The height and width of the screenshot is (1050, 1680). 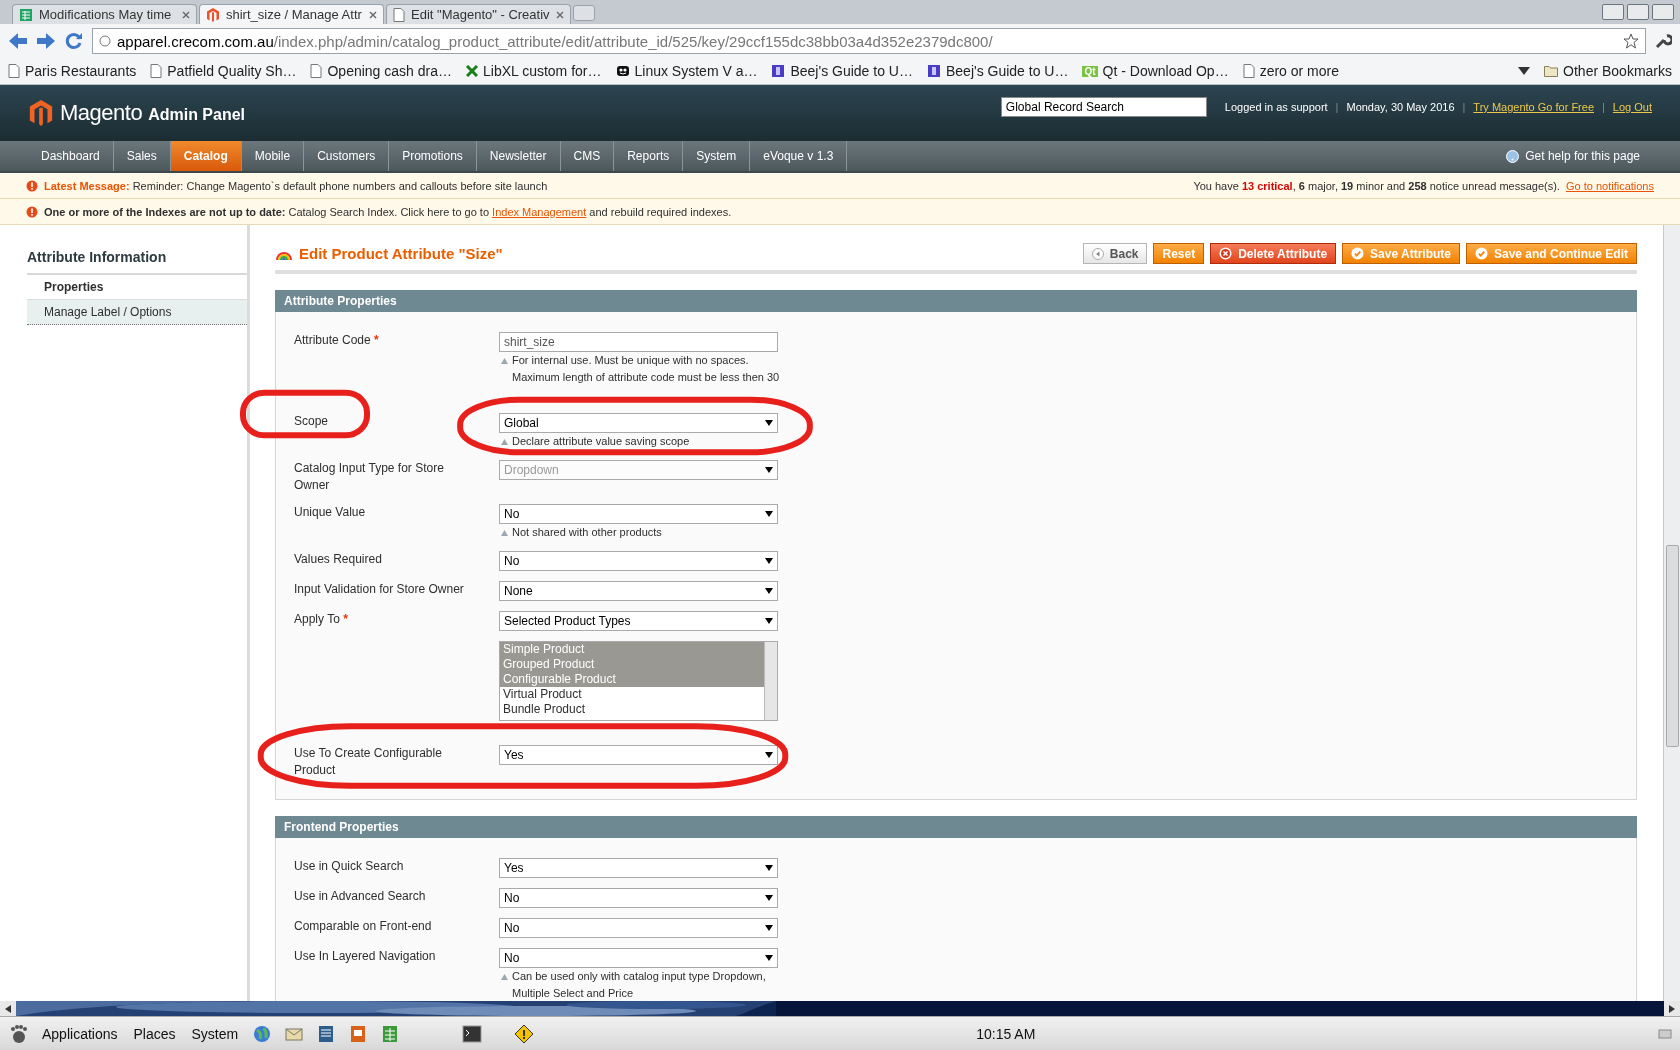 I want to click on book-icon, so click(x=778, y=71).